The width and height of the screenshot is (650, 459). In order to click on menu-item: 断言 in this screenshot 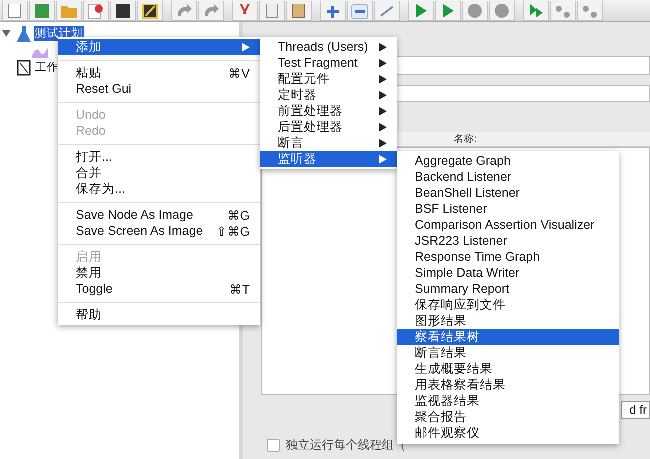, I will do `click(328, 143)`.